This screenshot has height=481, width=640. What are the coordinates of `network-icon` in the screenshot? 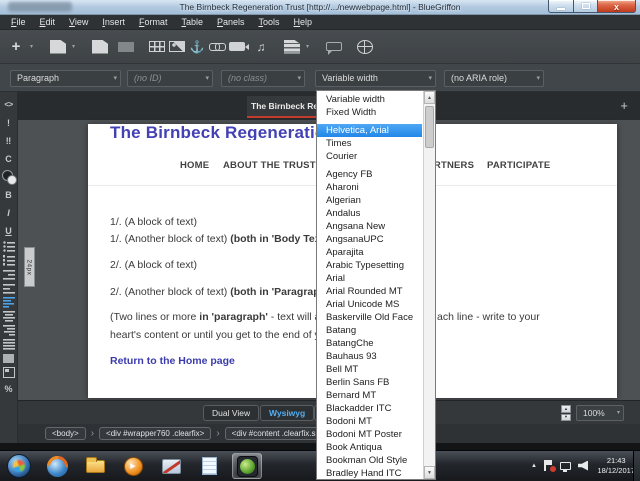 It's located at (565, 466).